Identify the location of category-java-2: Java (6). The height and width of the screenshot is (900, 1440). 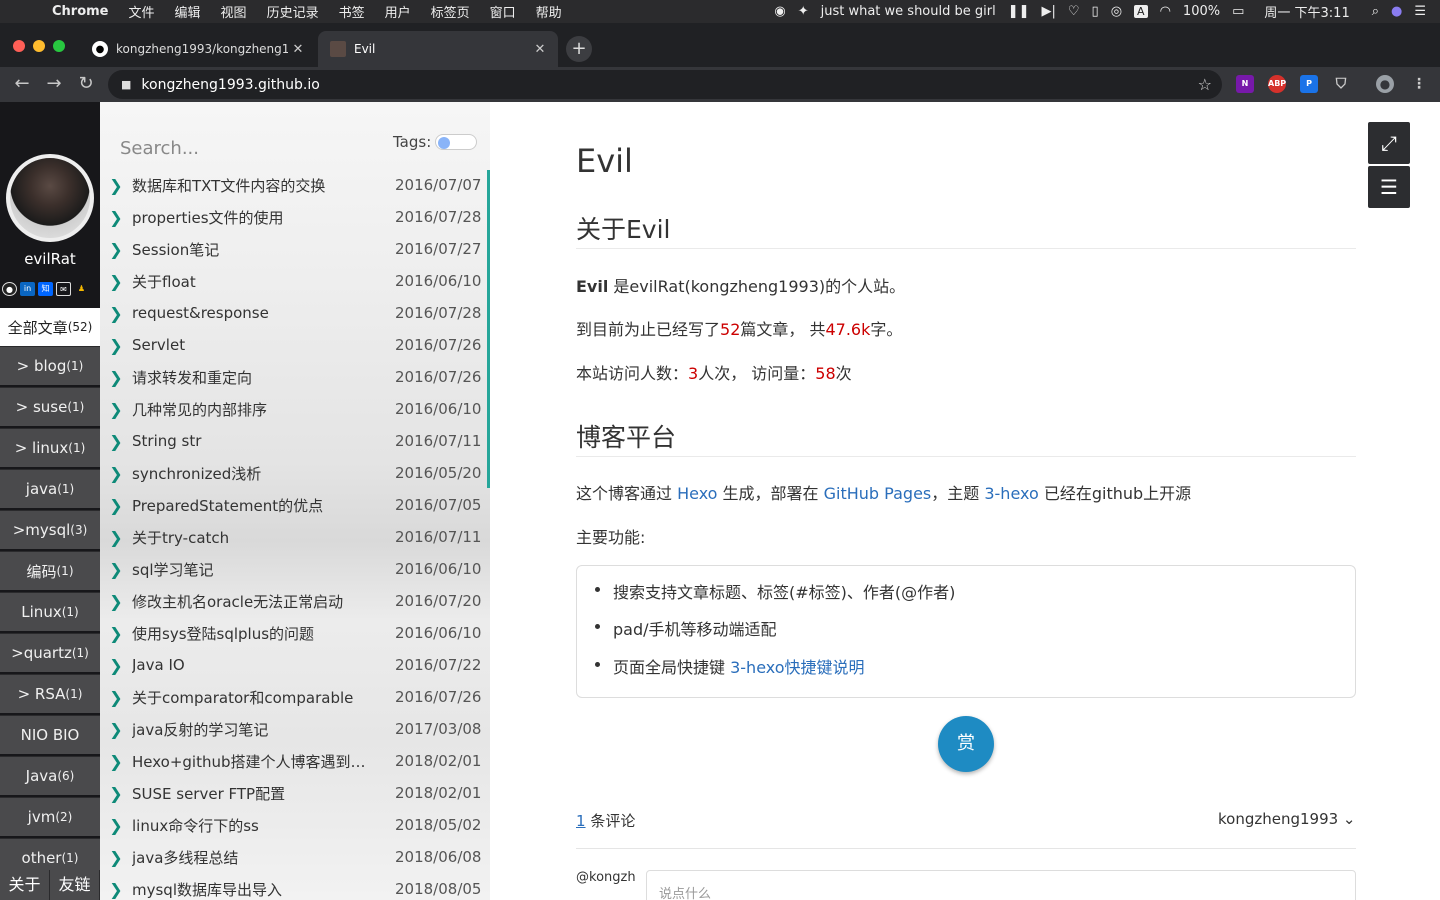
(50, 775).